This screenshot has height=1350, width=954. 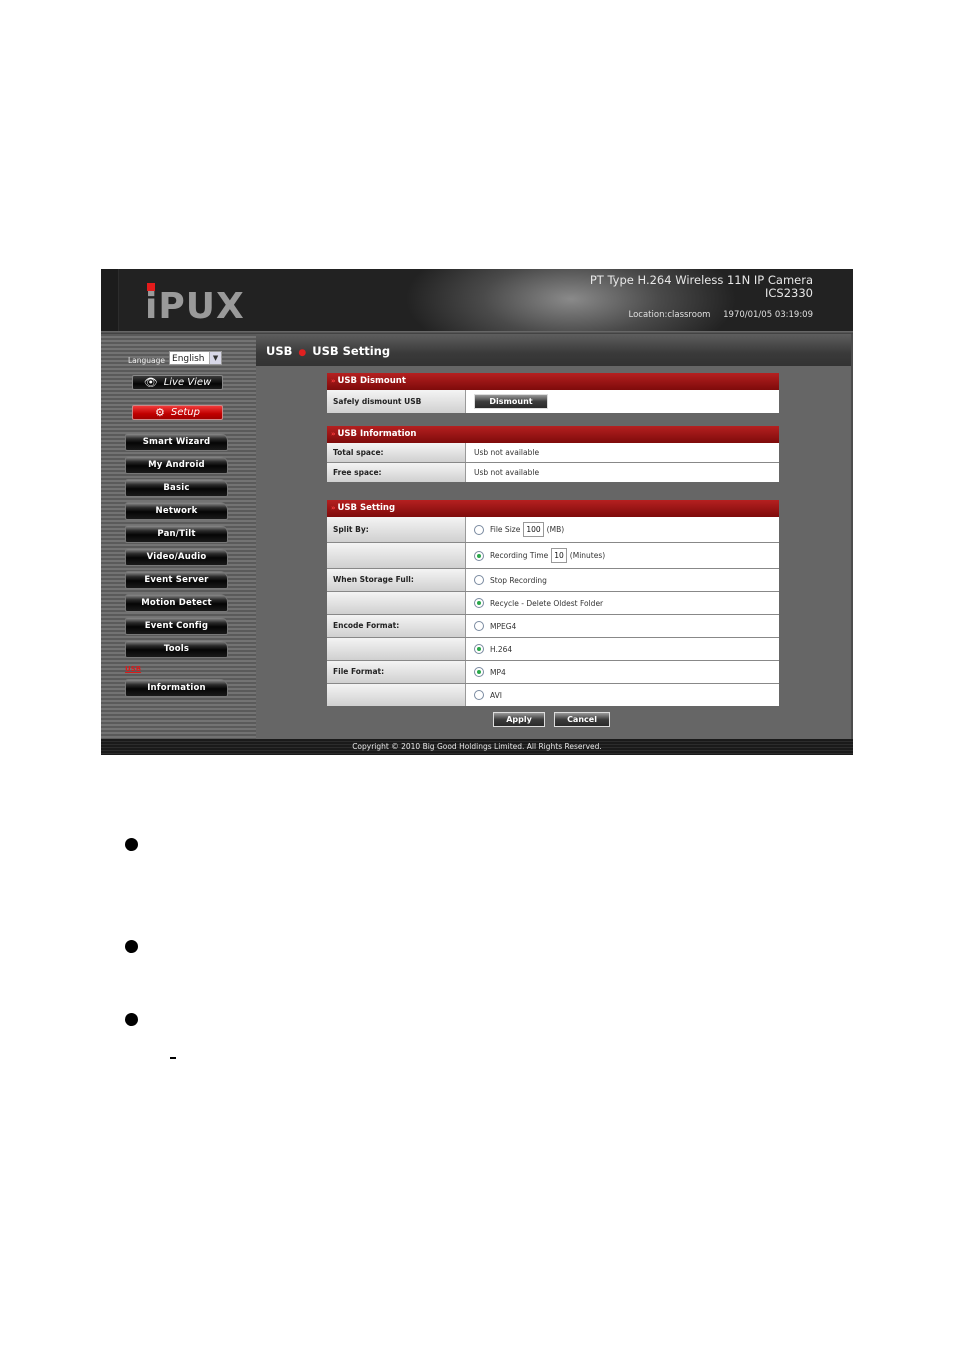 I want to click on breadcrumb-bar: USB ● USB Setting, so click(x=554, y=350).